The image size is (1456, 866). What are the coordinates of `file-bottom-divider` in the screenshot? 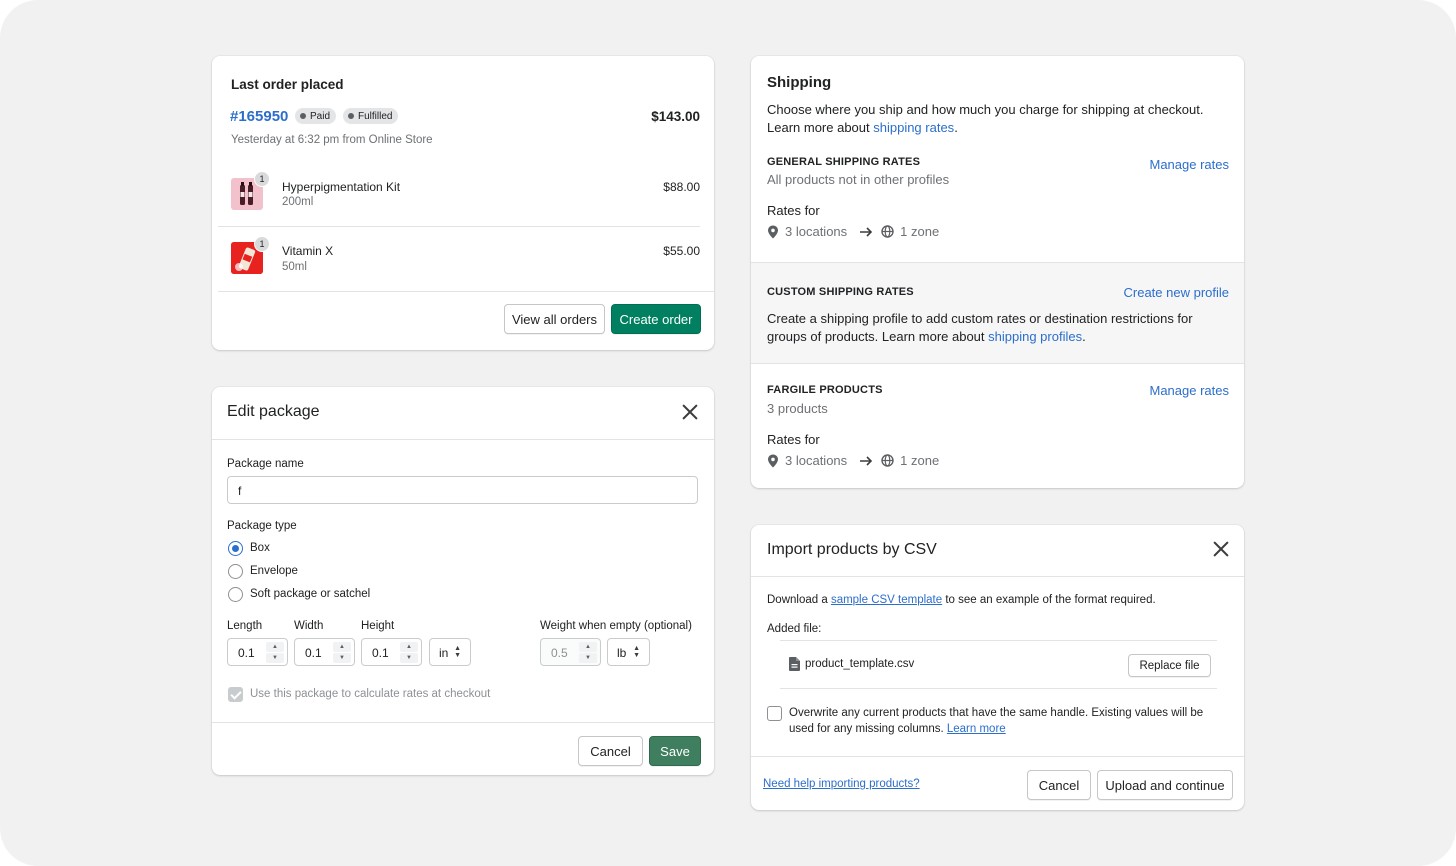 It's located at (998, 688).